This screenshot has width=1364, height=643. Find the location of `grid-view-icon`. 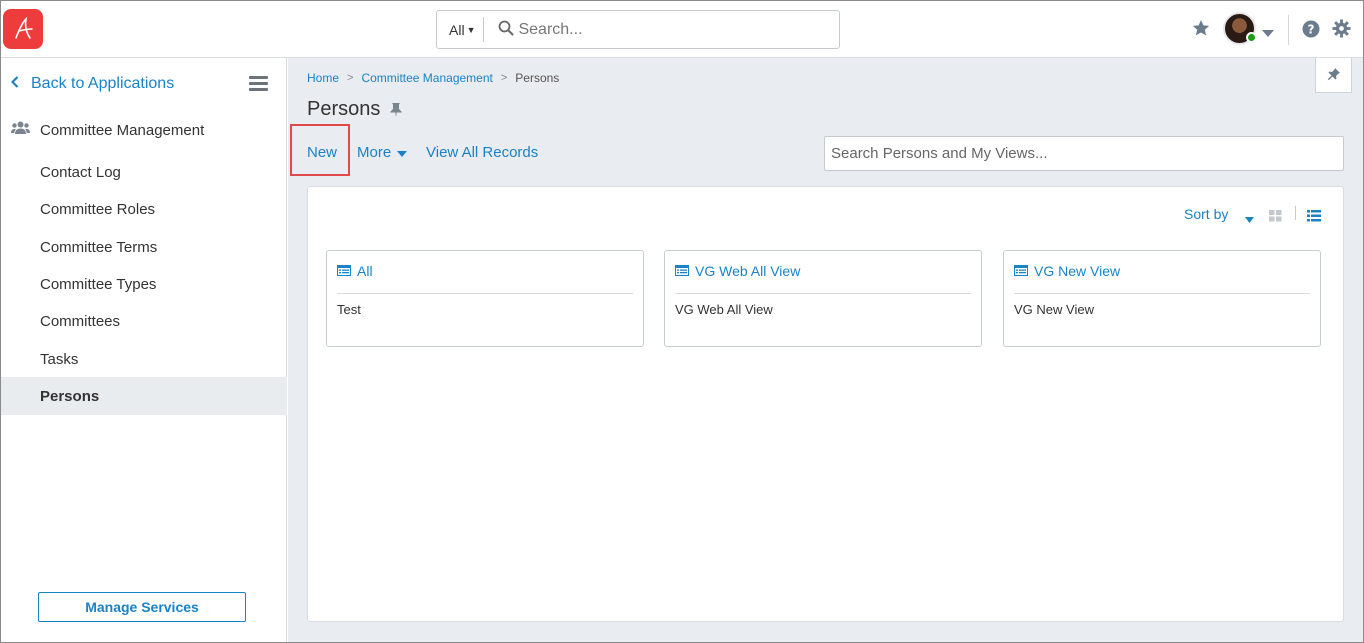

grid-view-icon is located at coordinates (1275, 217).